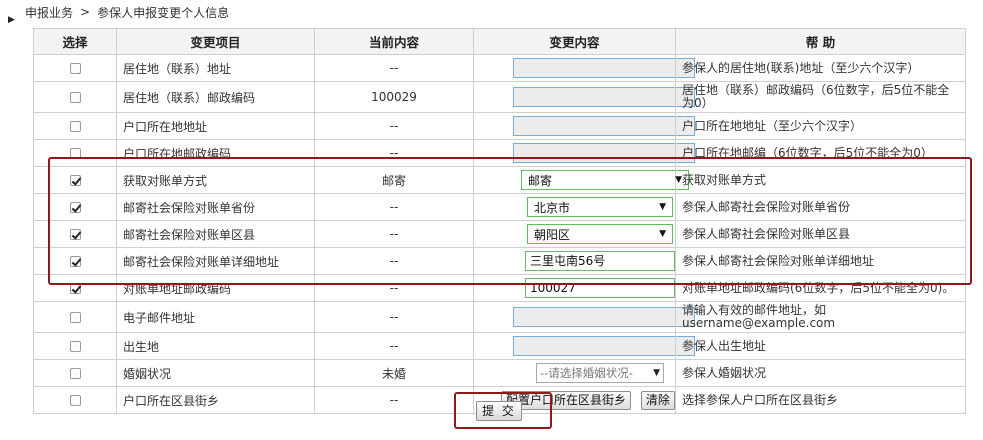  What do you see at coordinates (11, 20) in the screenshot?
I see `breadcrumb-arrow-icon: ▶` at bounding box center [11, 20].